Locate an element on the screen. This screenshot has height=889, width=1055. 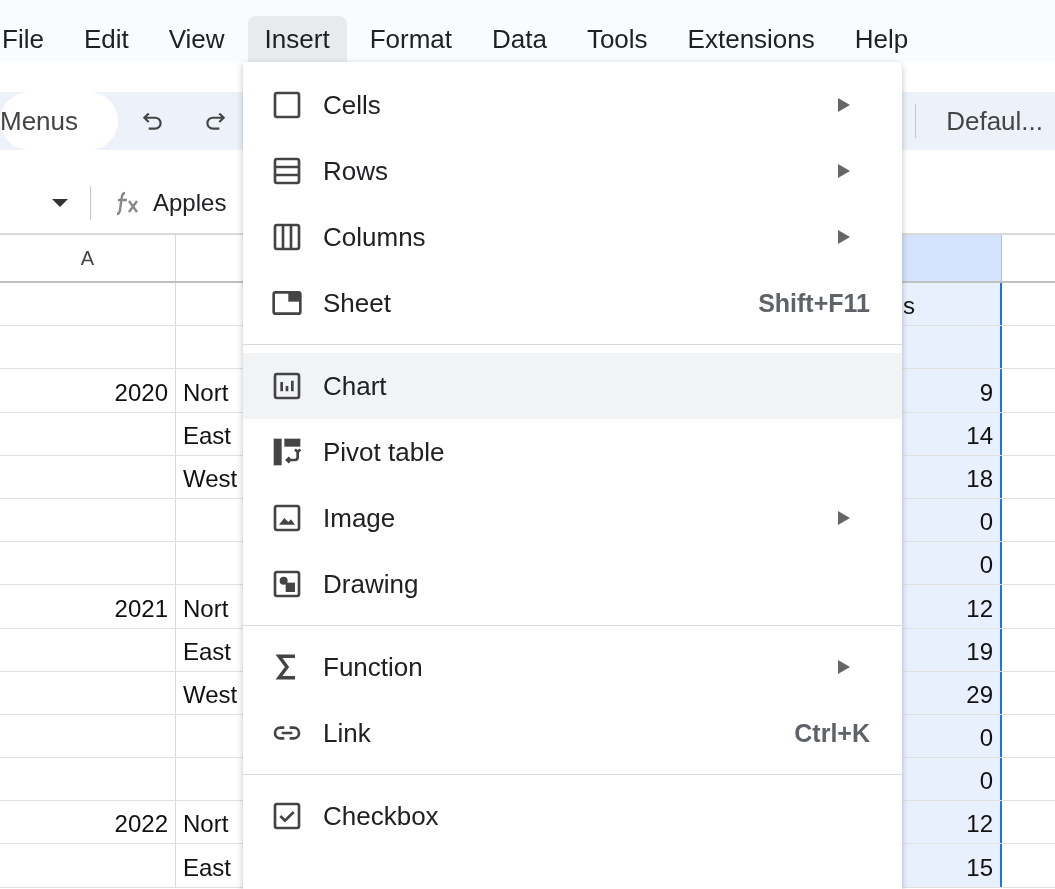
menu-item: Cells is located at coordinates (572, 105).